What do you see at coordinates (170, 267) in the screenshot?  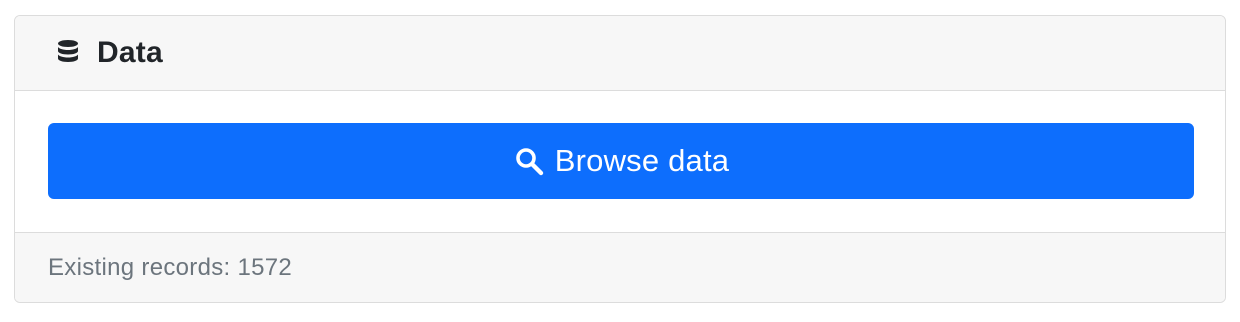 I see `existing-records-count: Existing records: 1572` at bounding box center [170, 267].